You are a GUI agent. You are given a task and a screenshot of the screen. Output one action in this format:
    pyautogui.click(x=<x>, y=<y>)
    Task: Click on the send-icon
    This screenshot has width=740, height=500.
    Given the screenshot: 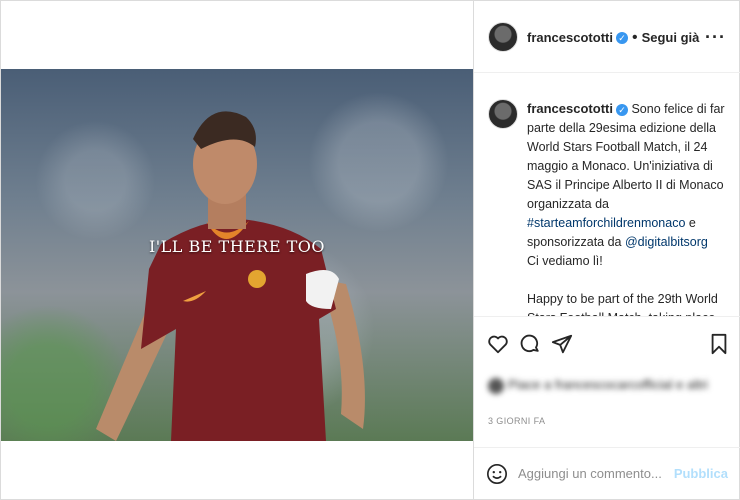 What is the action you would take?
    pyautogui.click(x=562, y=344)
    